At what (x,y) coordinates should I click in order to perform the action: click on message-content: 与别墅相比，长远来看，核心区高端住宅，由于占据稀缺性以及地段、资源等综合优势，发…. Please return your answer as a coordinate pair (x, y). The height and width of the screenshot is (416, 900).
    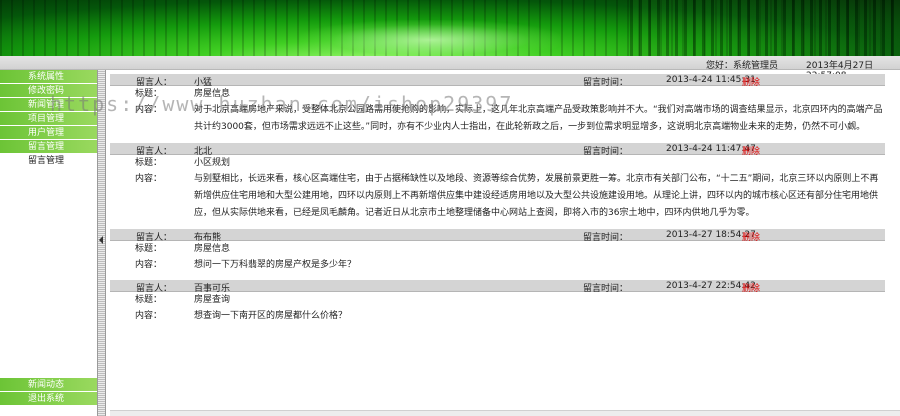
    Looking at the image, I should click on (536, 196).